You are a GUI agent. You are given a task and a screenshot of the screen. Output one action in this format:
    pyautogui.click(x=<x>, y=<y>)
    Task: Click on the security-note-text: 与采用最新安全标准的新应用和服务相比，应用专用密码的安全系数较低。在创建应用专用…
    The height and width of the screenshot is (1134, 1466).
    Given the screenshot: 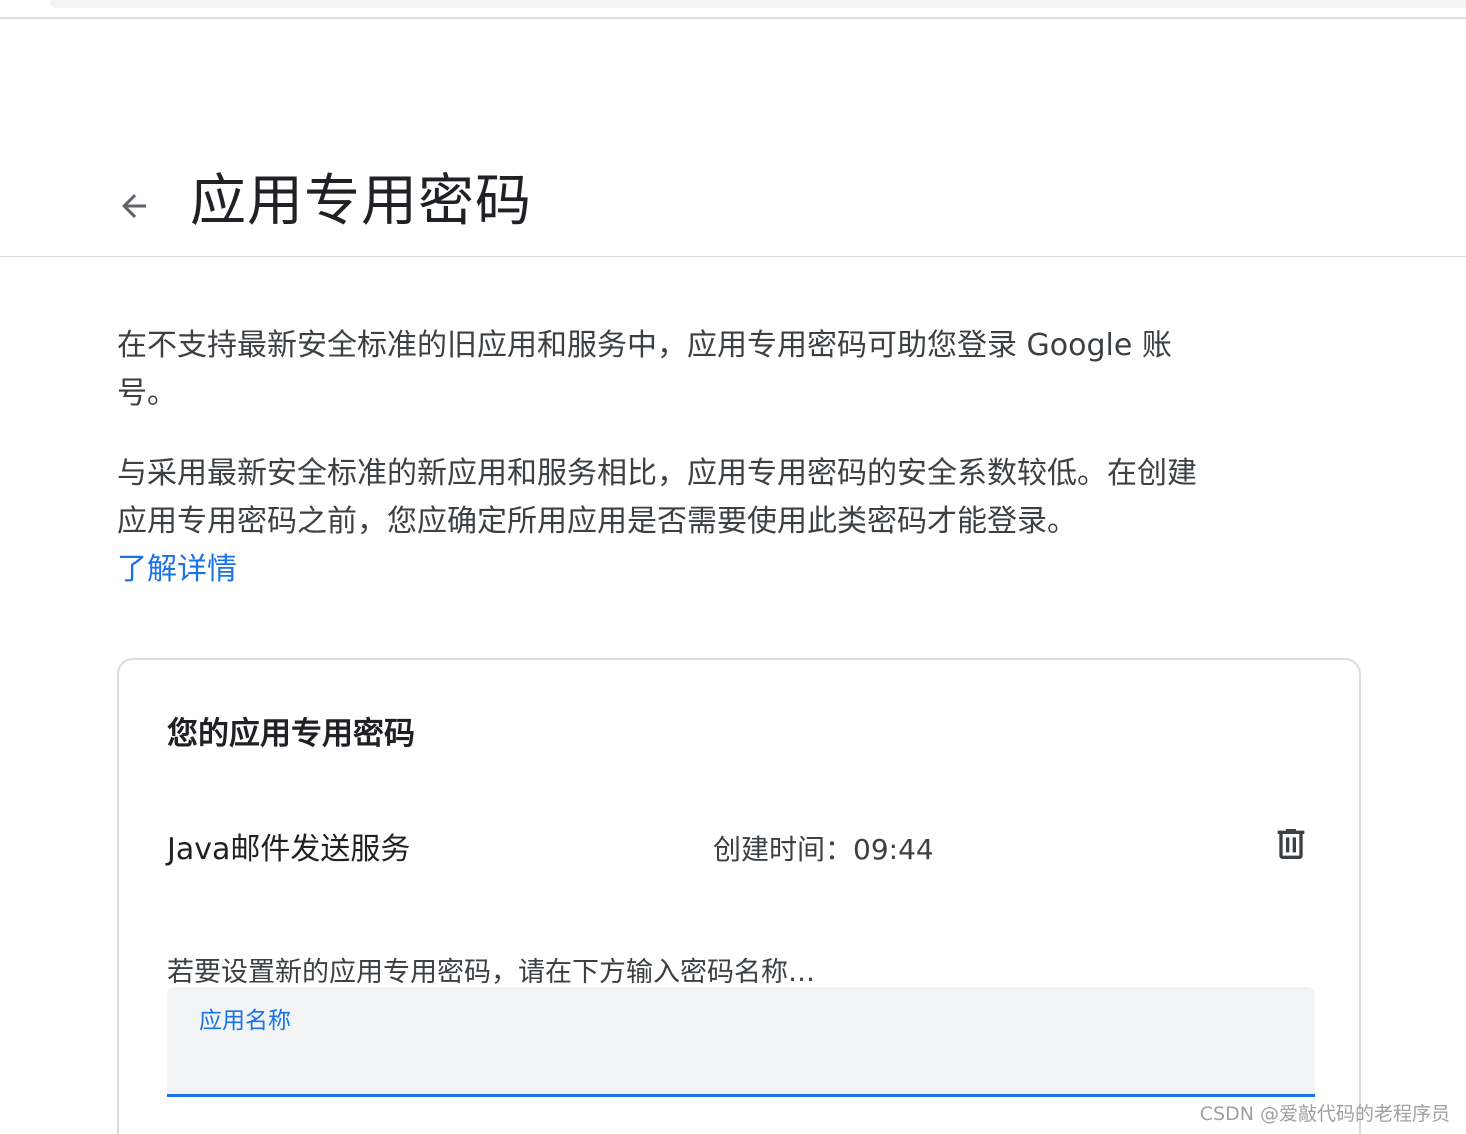 What is the action you would take?
    pyautogui.click(x=657, y=497)
    